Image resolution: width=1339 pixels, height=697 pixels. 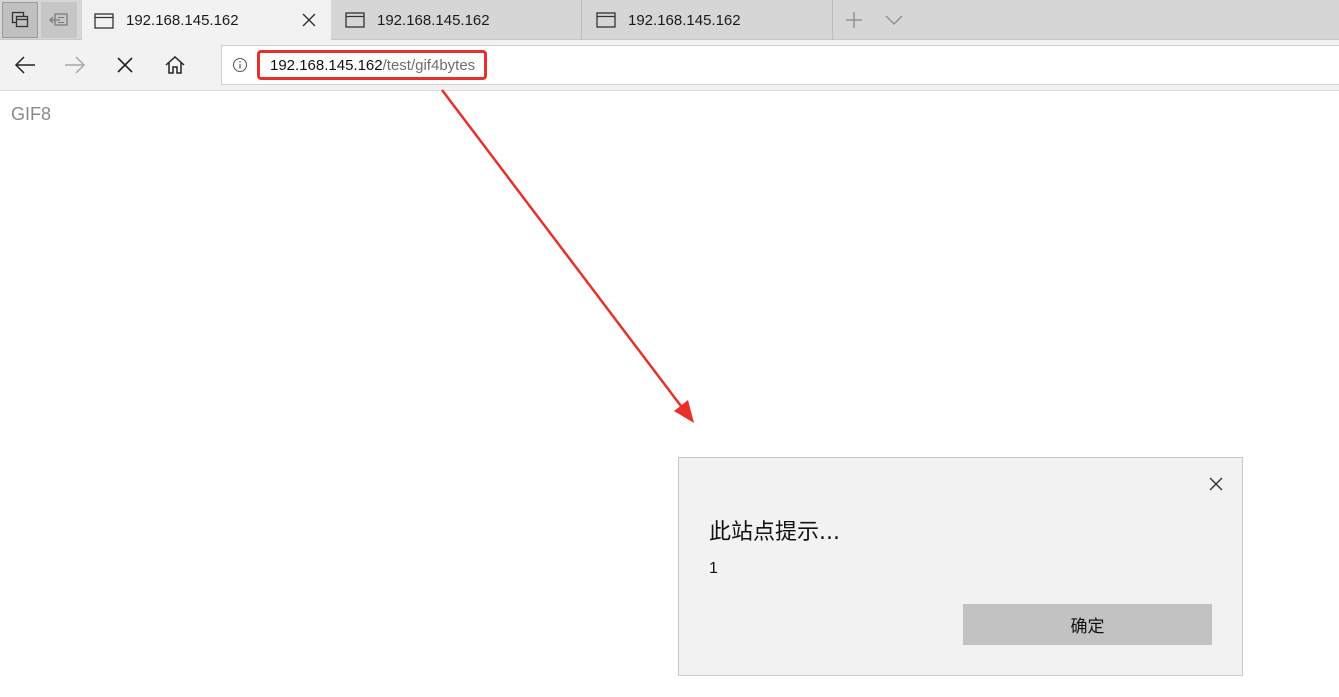 I want to click on tab-2: 192.168.145.162, so click(x=457, y=20).